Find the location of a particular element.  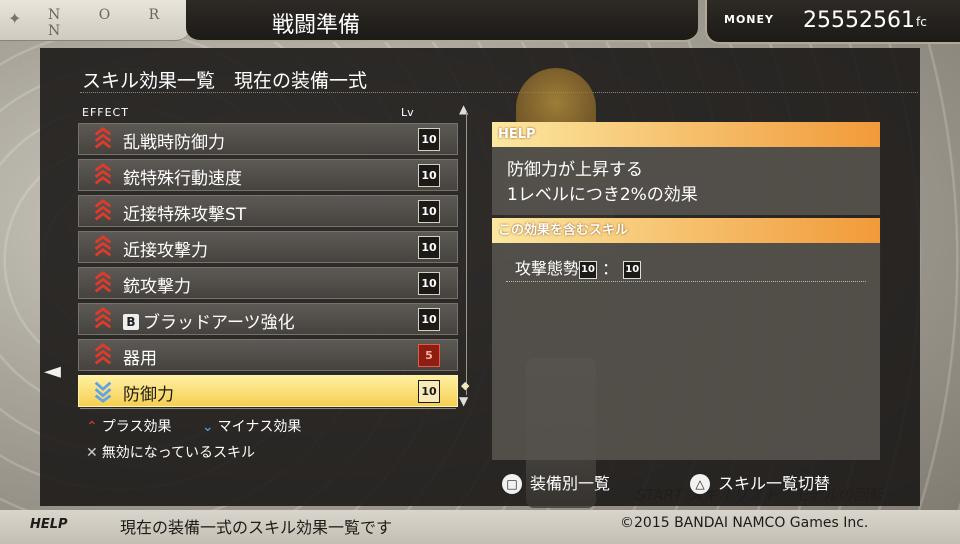

help-line-1: 防御力が上昇する is located at coordinates (575, 170).